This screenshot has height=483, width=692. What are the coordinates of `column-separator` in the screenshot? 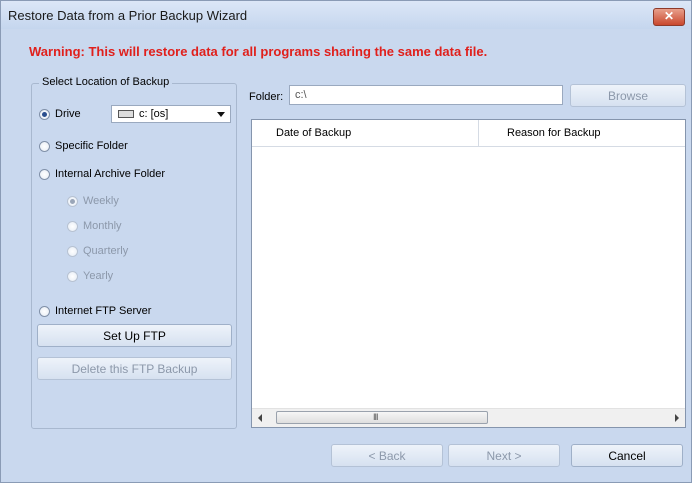 It's located at (478, 133).